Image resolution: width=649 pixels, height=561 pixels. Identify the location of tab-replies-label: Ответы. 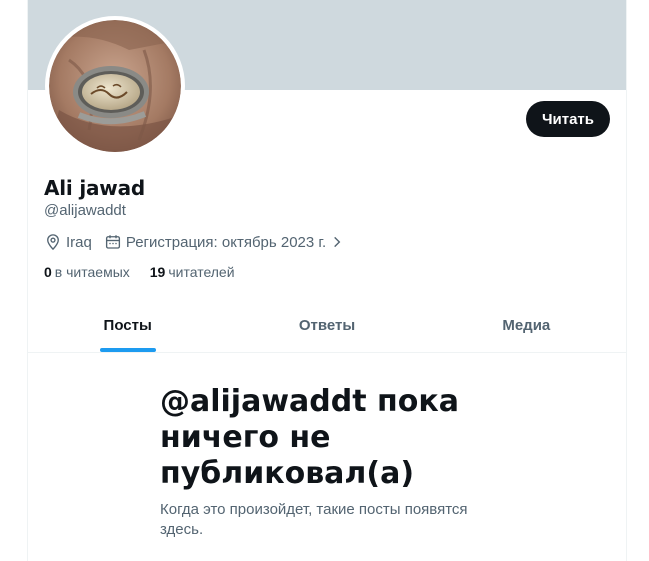
(327, 325).